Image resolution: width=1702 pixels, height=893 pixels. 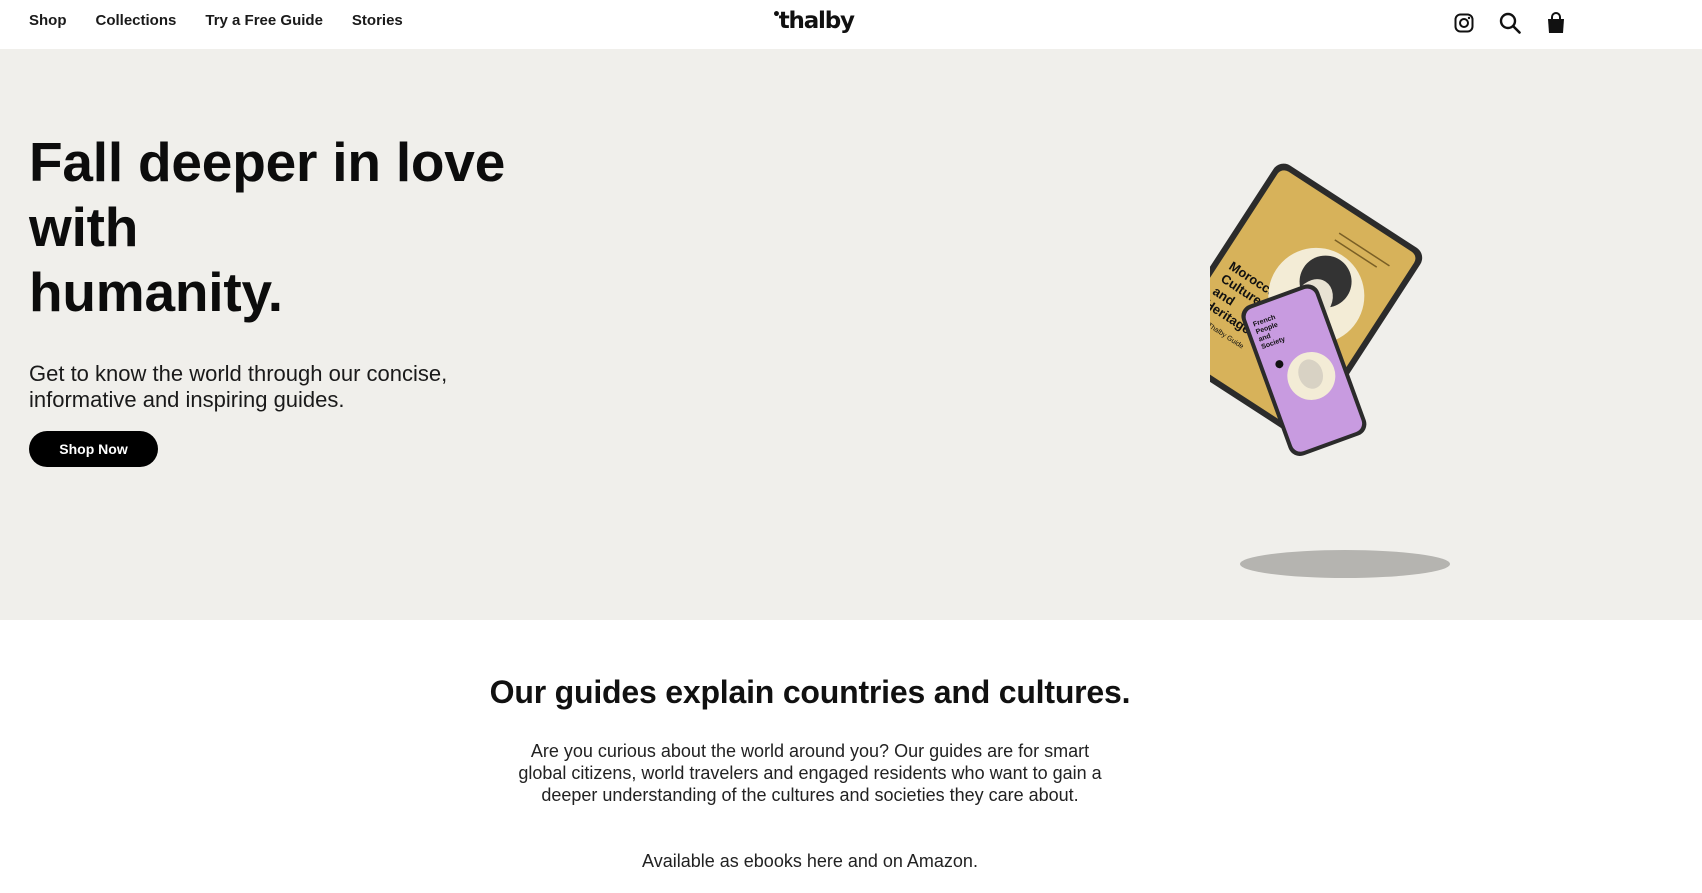 What do you see at coordinates (264, 21) in the screenshot?
I see `nav-free-guide: Try a Free Guide` at bounding box center [264, 21].